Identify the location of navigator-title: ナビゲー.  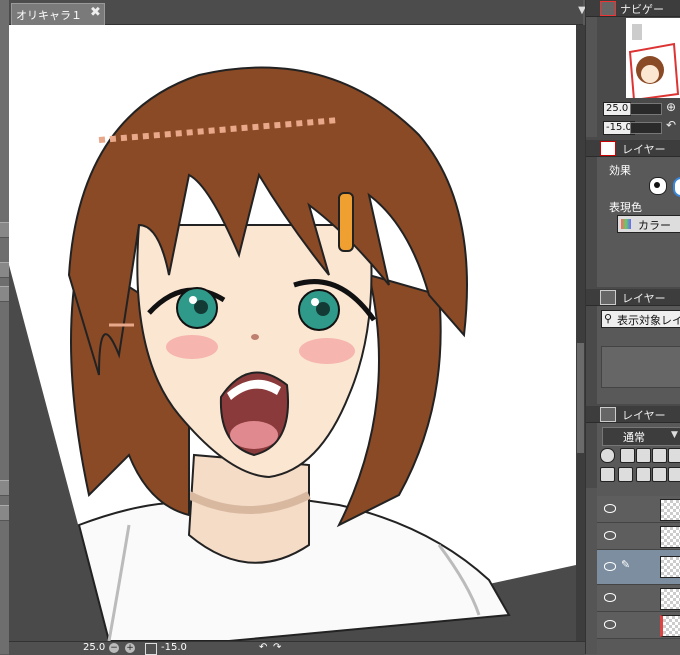
(642, 9).